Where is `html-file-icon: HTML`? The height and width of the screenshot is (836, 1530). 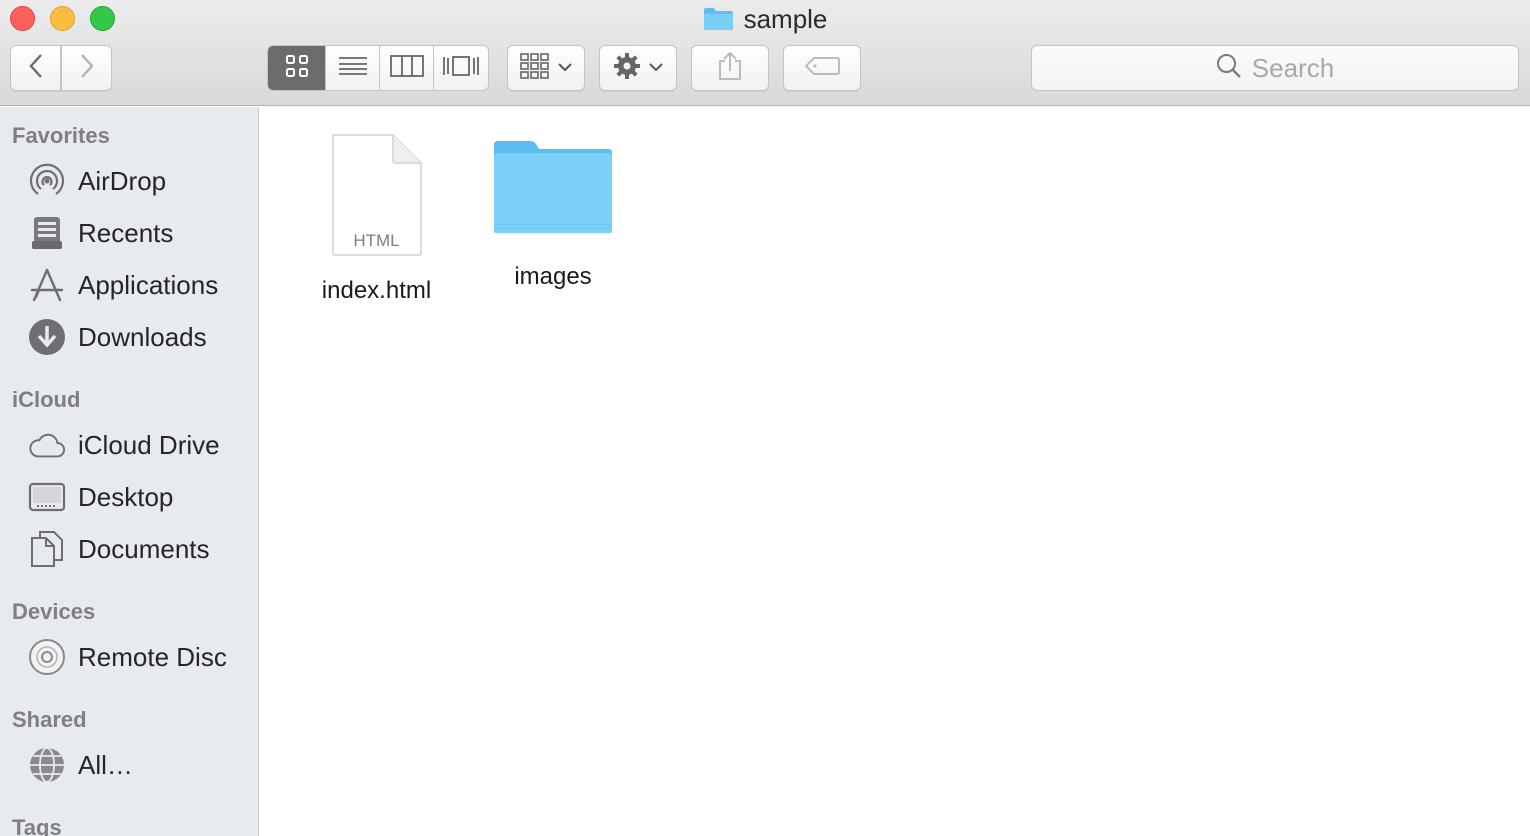
html-file-icon: HTML is located at coordinates (377, 195).